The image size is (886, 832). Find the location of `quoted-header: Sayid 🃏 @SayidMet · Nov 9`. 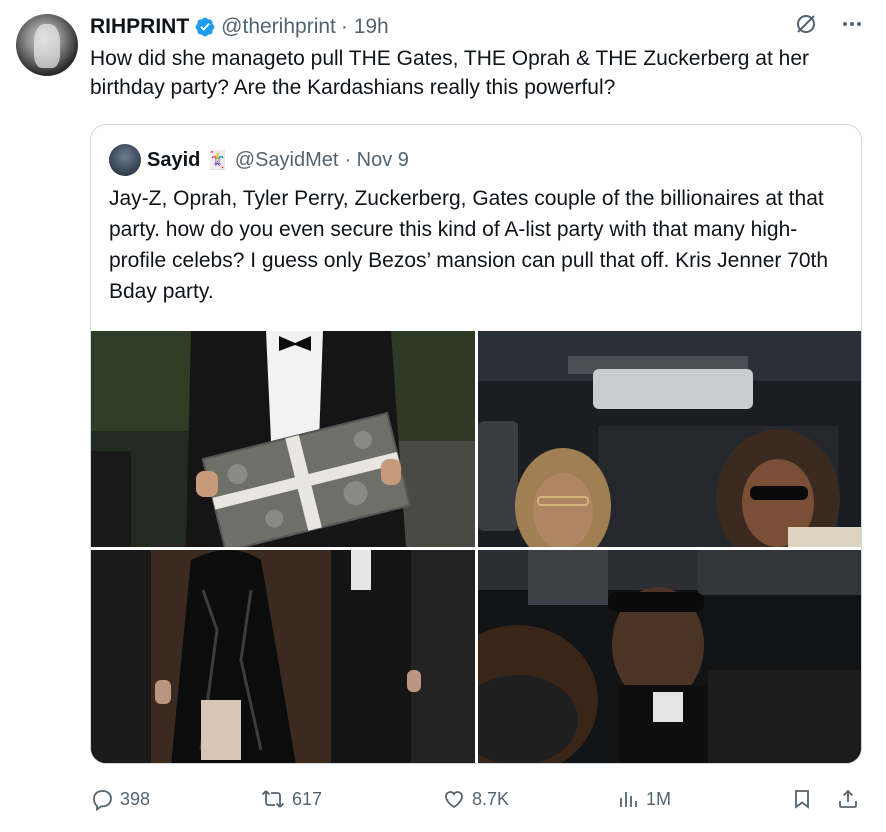

quoted-header: Sayid 🃏 @SayidMet · Nov 9 is located at coordinates (259, 160).